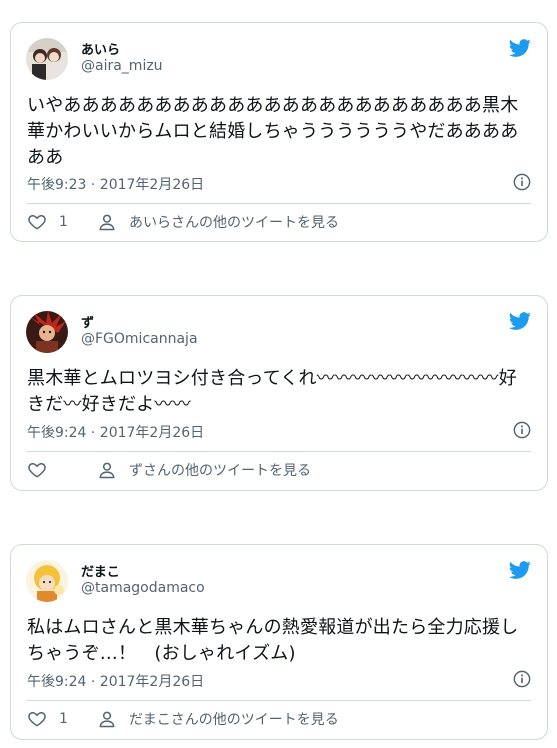 The width and height of the screenshot is (557, 748). I want to click on more-tweets-link: だまこさんの他のツイートを見る, so click(218, 719).